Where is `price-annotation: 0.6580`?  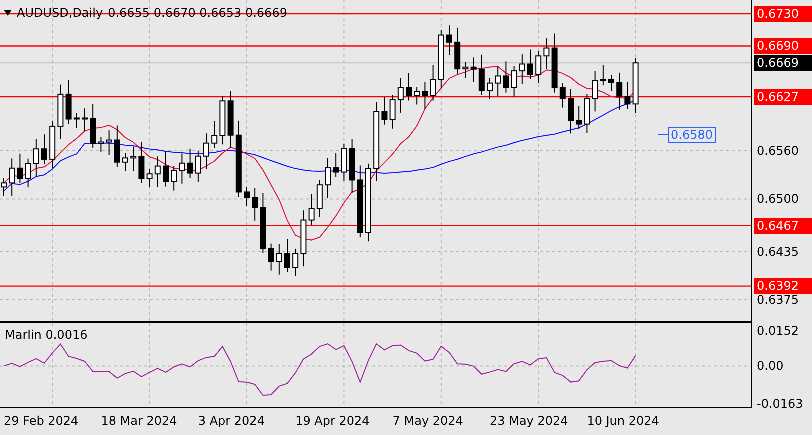 price-annotation: 0.6580 is located at coordinates (692, 134).